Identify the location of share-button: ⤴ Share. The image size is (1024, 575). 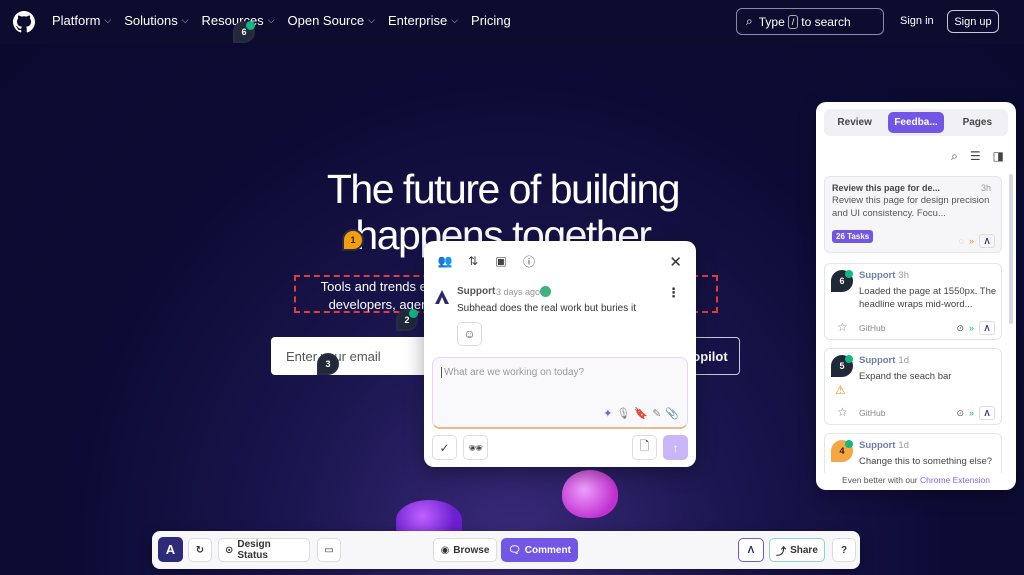
(797, 550).